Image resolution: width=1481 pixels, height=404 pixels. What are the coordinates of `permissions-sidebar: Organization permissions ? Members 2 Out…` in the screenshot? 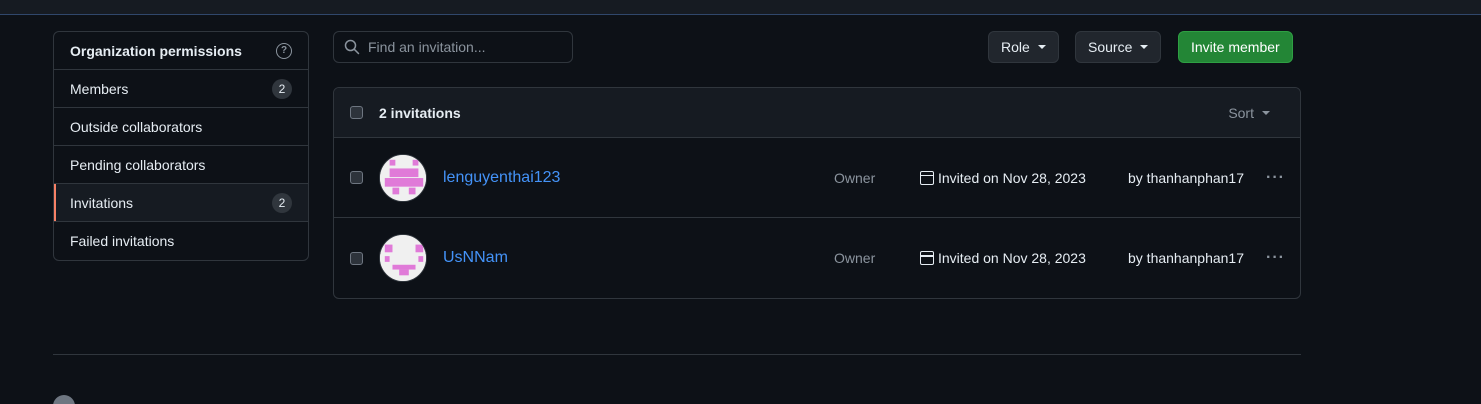 It's located at (181, 146).